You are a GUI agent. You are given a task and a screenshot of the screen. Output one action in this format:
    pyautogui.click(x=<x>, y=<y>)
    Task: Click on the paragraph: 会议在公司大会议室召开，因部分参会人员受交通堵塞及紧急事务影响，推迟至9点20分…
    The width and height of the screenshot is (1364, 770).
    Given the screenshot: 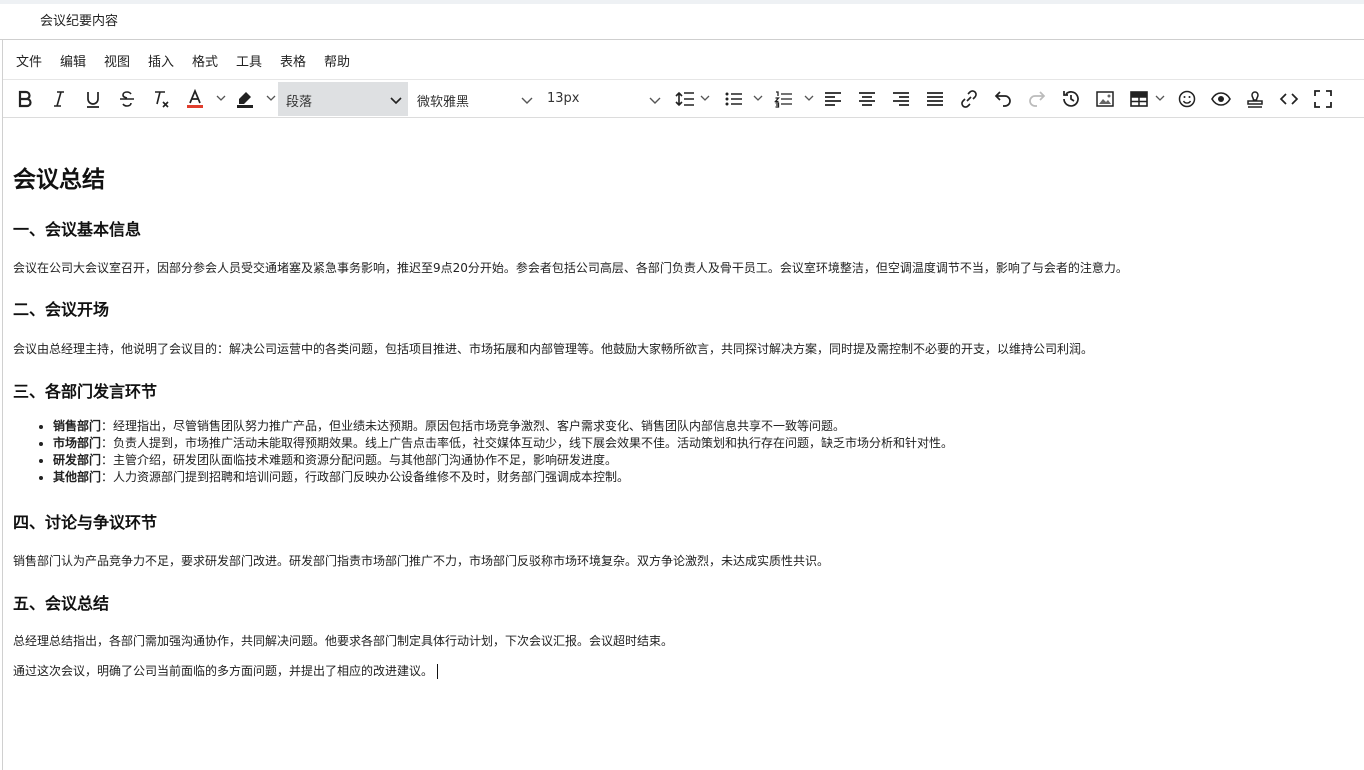 What is the action you would take?
    pyautogui.click(x=570, y=268)
    